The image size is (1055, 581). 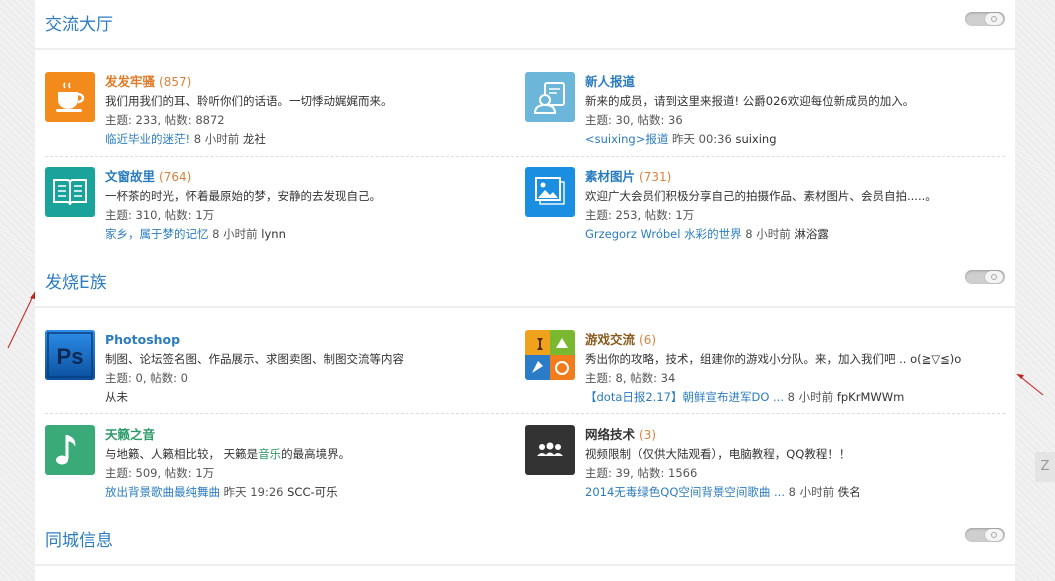 I want to click on forum-description: 新来的成员，请到这里来报道! 公爵026欢迎每位新成员的加入。, so click(x=750, y=101).